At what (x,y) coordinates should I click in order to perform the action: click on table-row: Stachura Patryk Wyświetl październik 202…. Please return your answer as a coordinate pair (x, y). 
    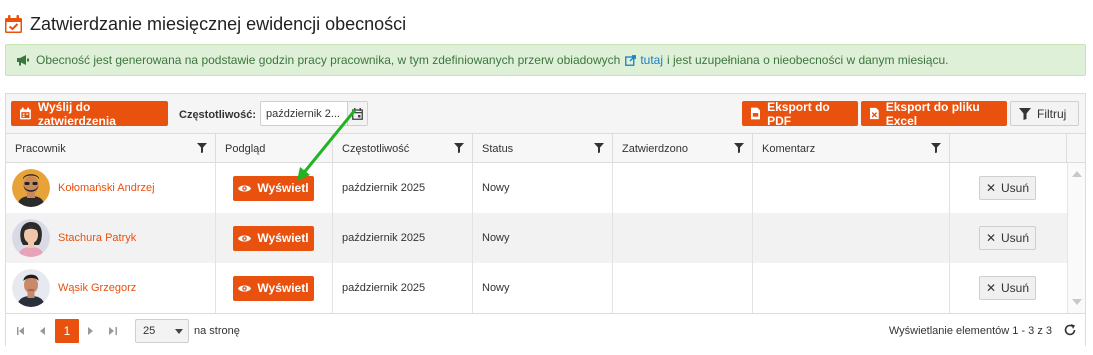
    Looking at the image, I should click on (536, 238).